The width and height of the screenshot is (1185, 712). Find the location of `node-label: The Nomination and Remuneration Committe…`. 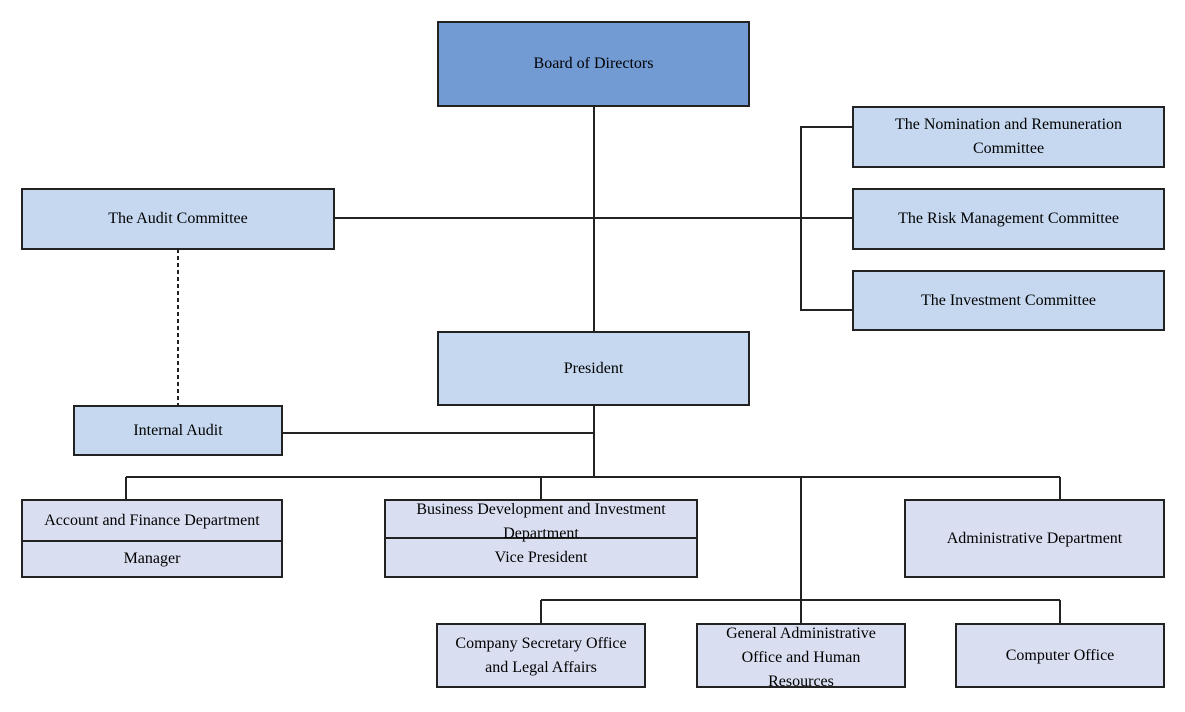

node-label: The Nomination and Remuneration Committe… is located at coordinates (1008, 136).